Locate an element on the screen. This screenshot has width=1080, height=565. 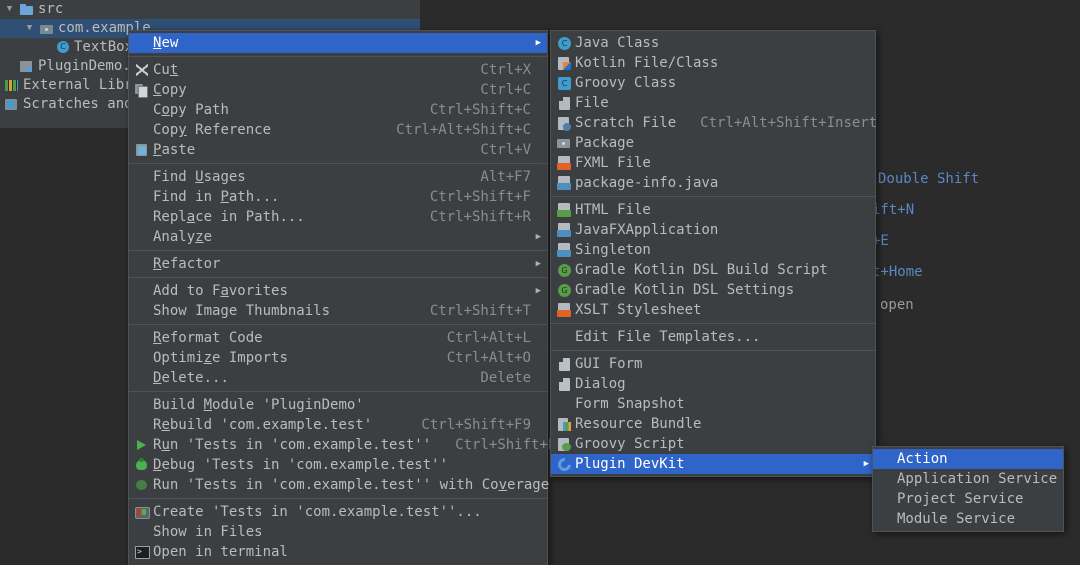
menu-item-package: Package is located at coordinates (713, 143).